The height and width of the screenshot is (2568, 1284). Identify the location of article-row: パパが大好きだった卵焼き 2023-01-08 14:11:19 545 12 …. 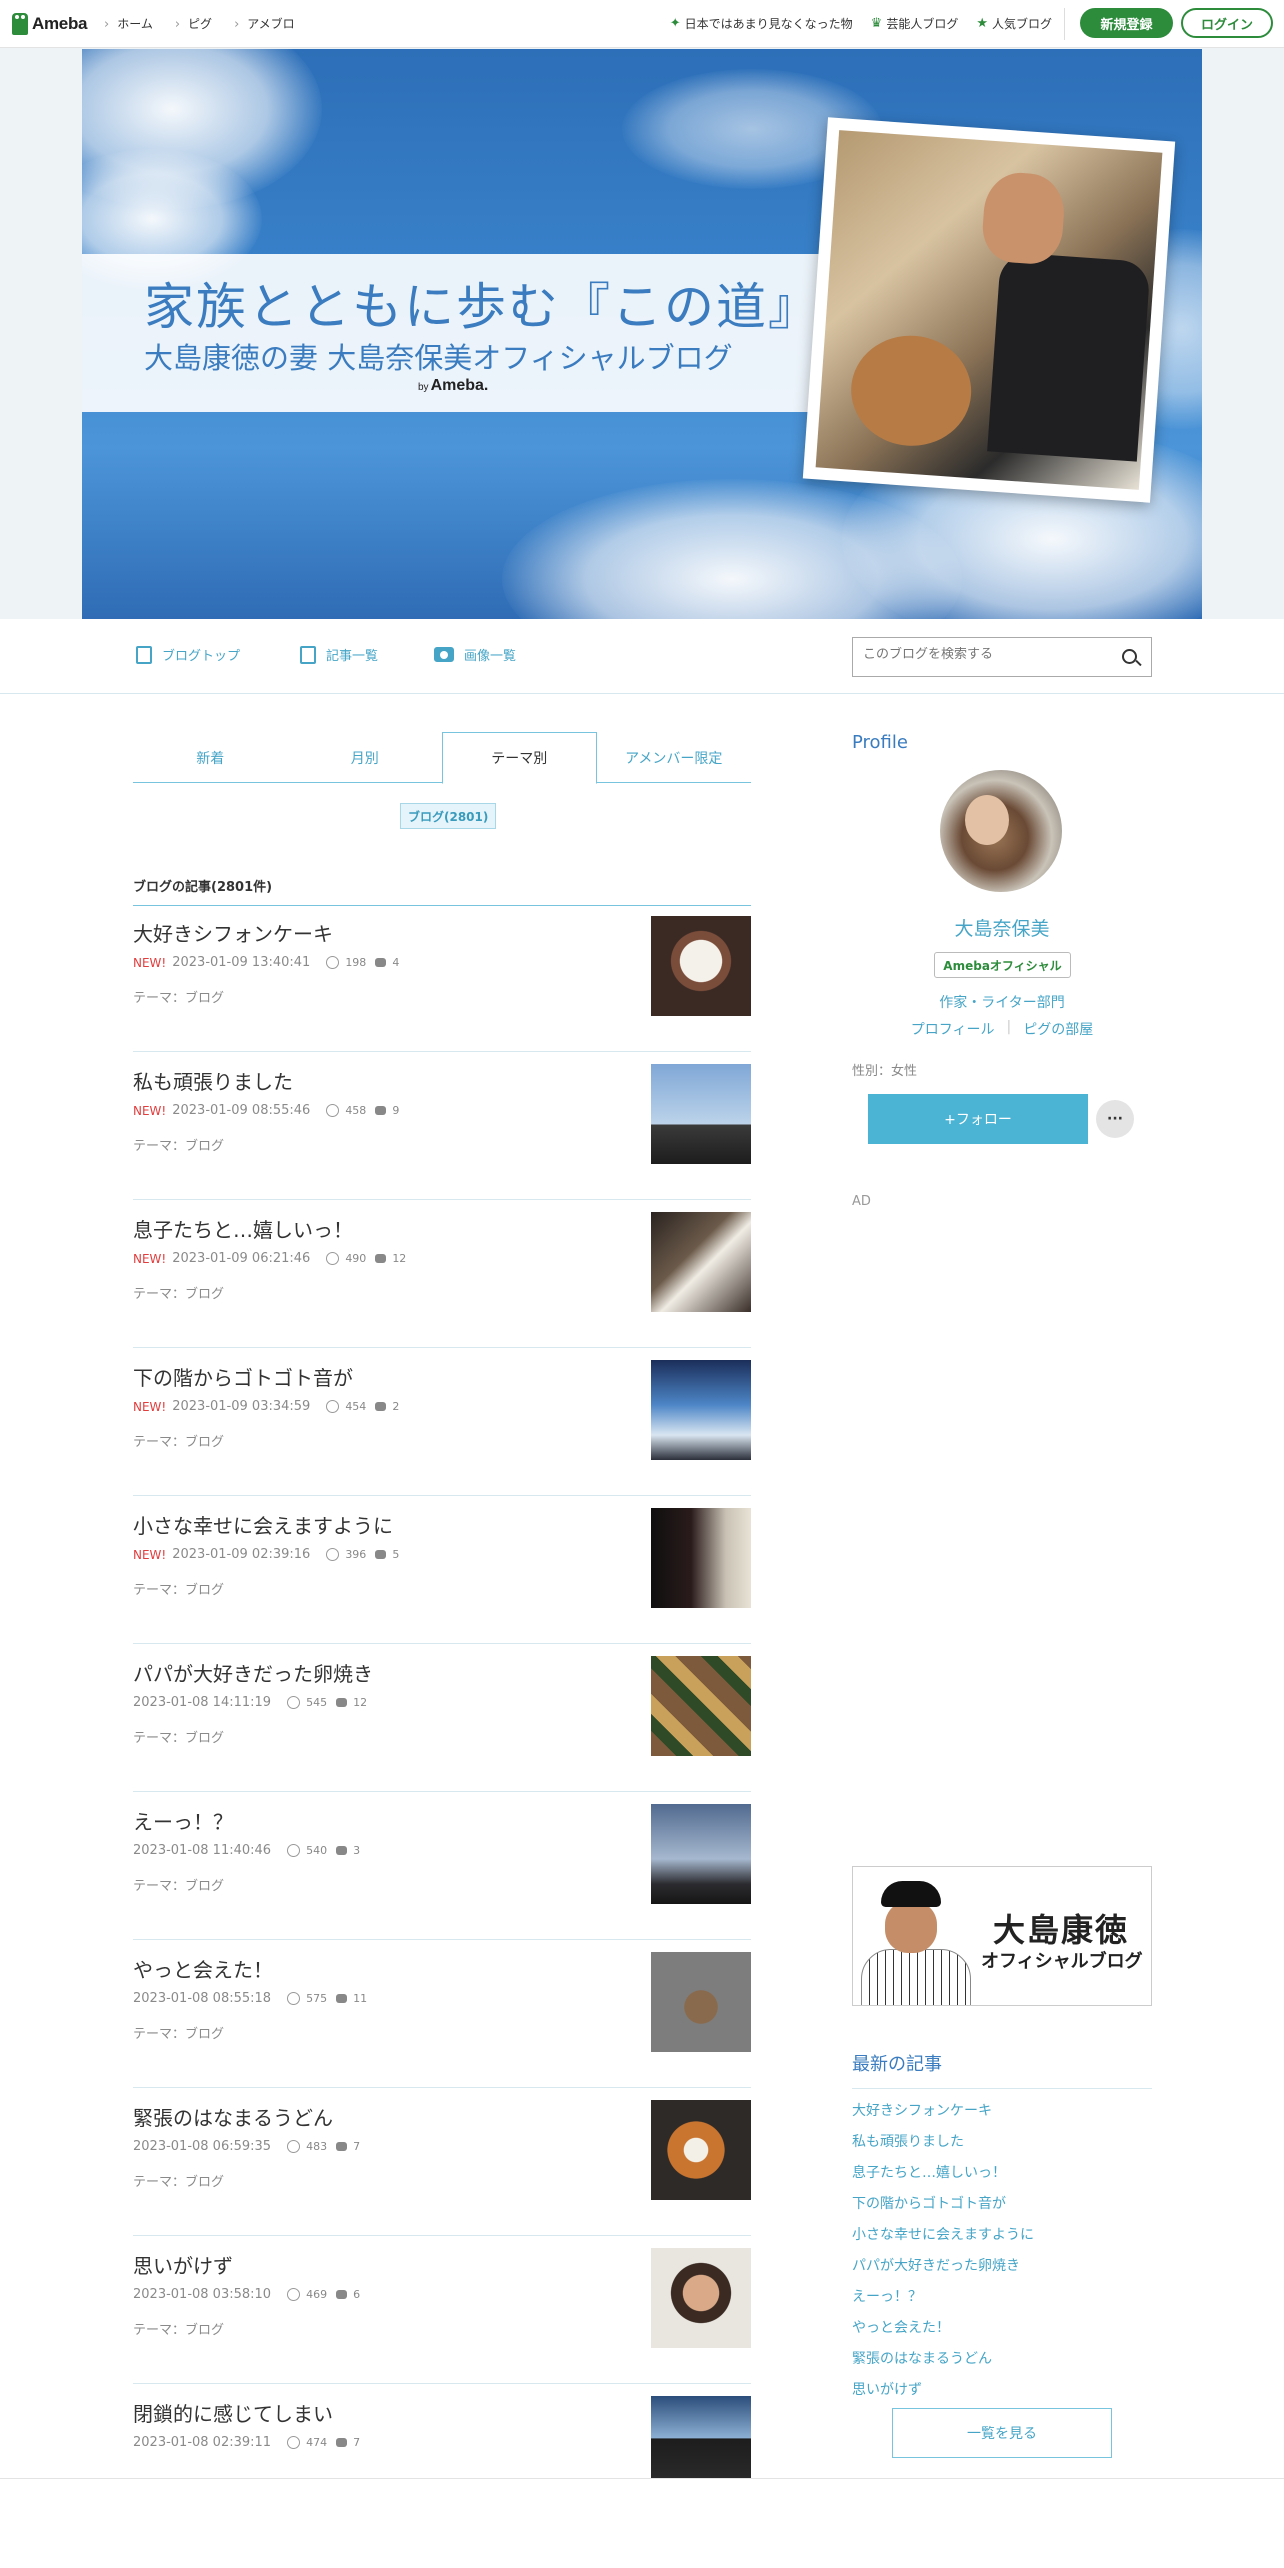
(442, 1718).